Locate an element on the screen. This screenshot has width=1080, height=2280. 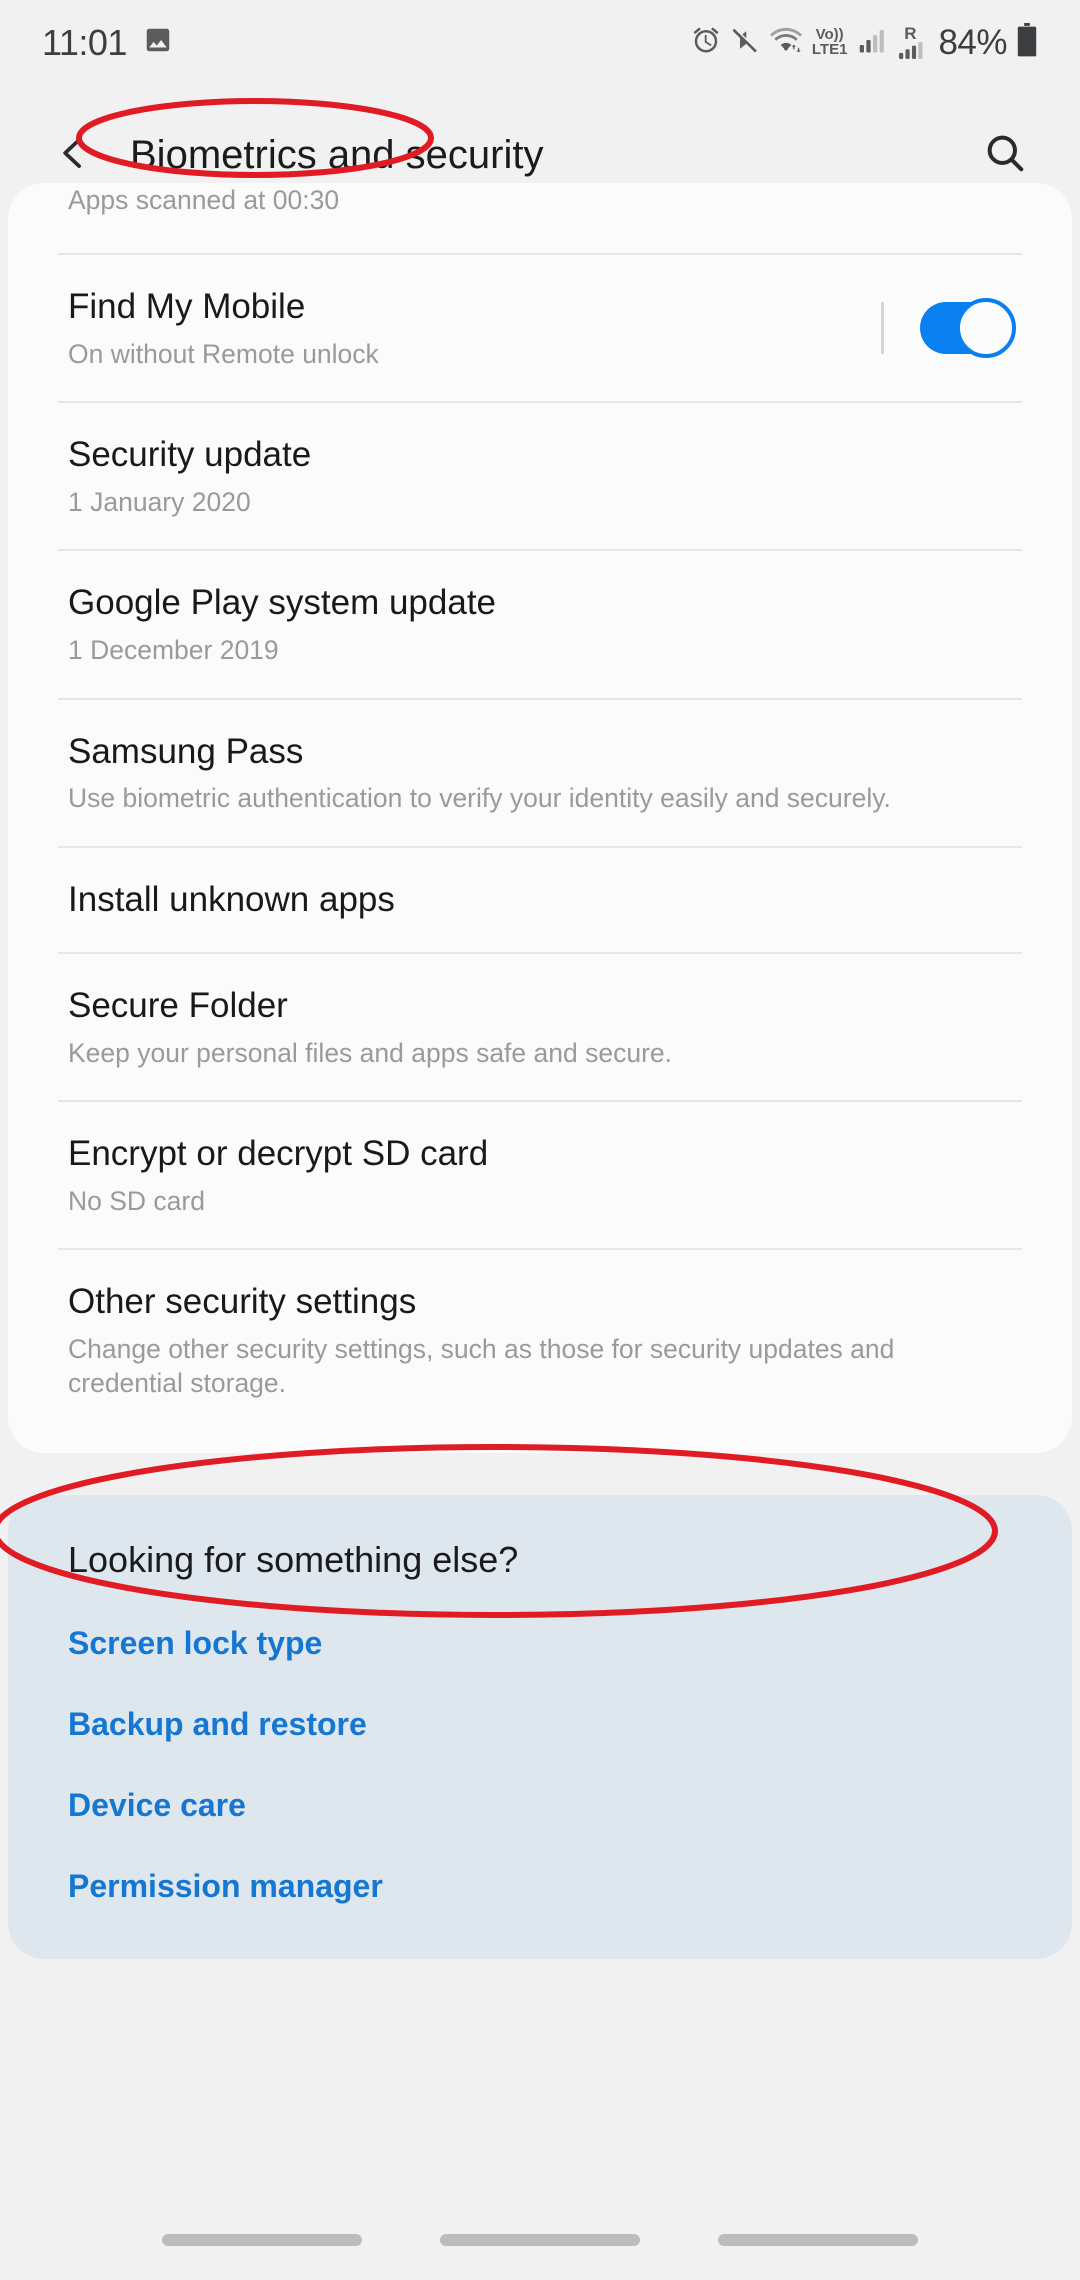
suggestion-link-backup-and-restore: Backup and restore is located at coordinates (540, 1724).